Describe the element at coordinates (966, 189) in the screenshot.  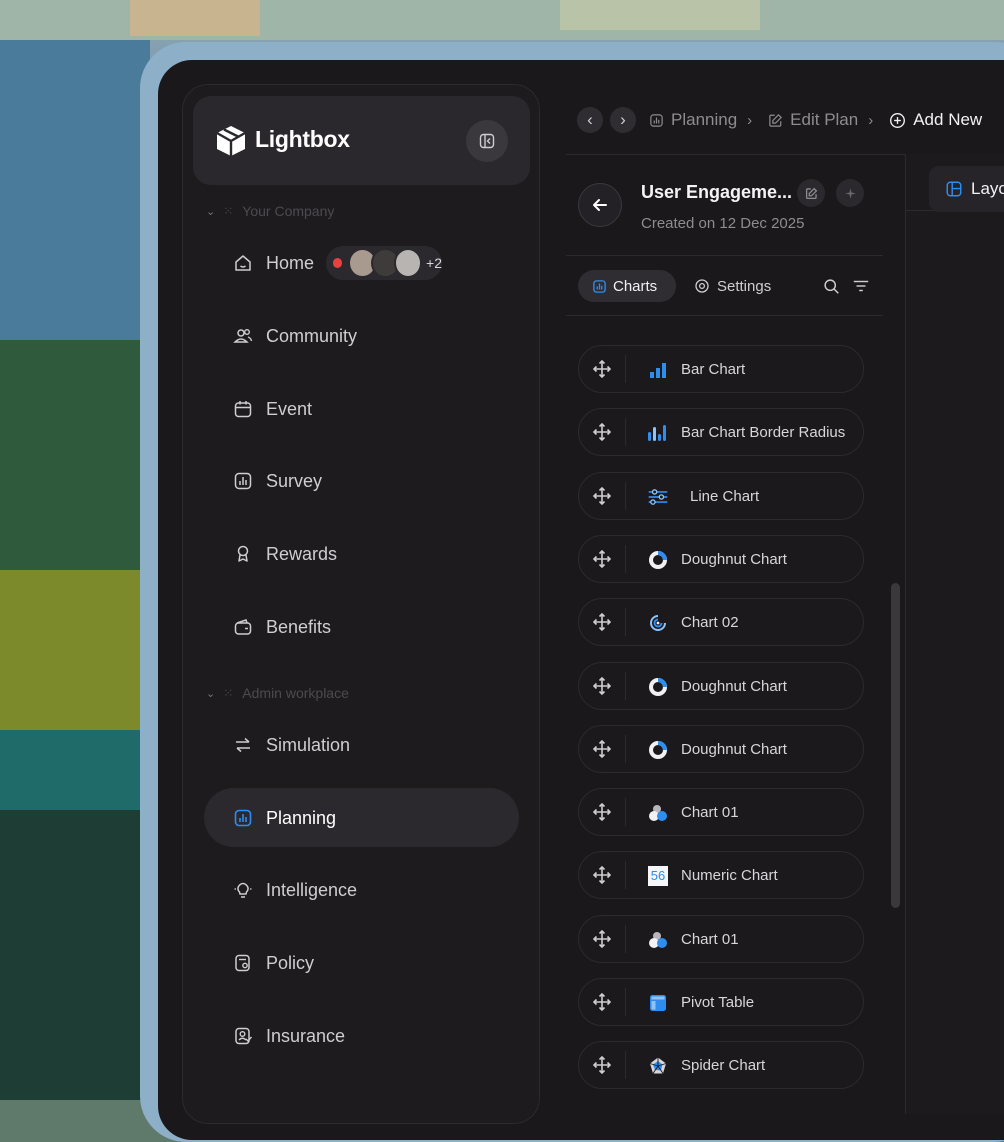
I see `tab-layout: Layo` at that location.